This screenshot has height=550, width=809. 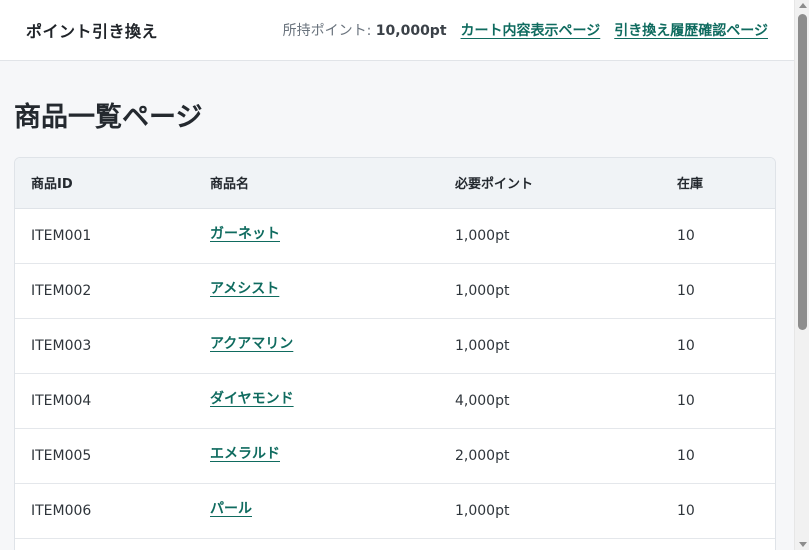 I want to click on column-header-name: 商品名, so click(x=316, y=183).